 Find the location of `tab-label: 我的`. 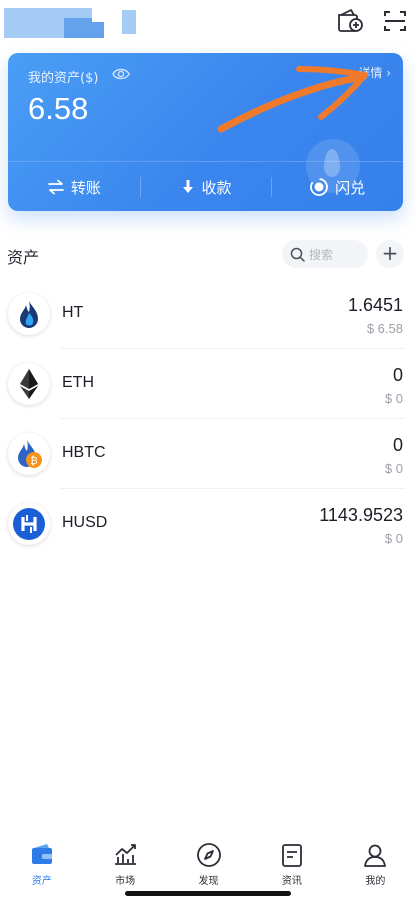

tab-label: 我的 is located at coordinates (375, 881).